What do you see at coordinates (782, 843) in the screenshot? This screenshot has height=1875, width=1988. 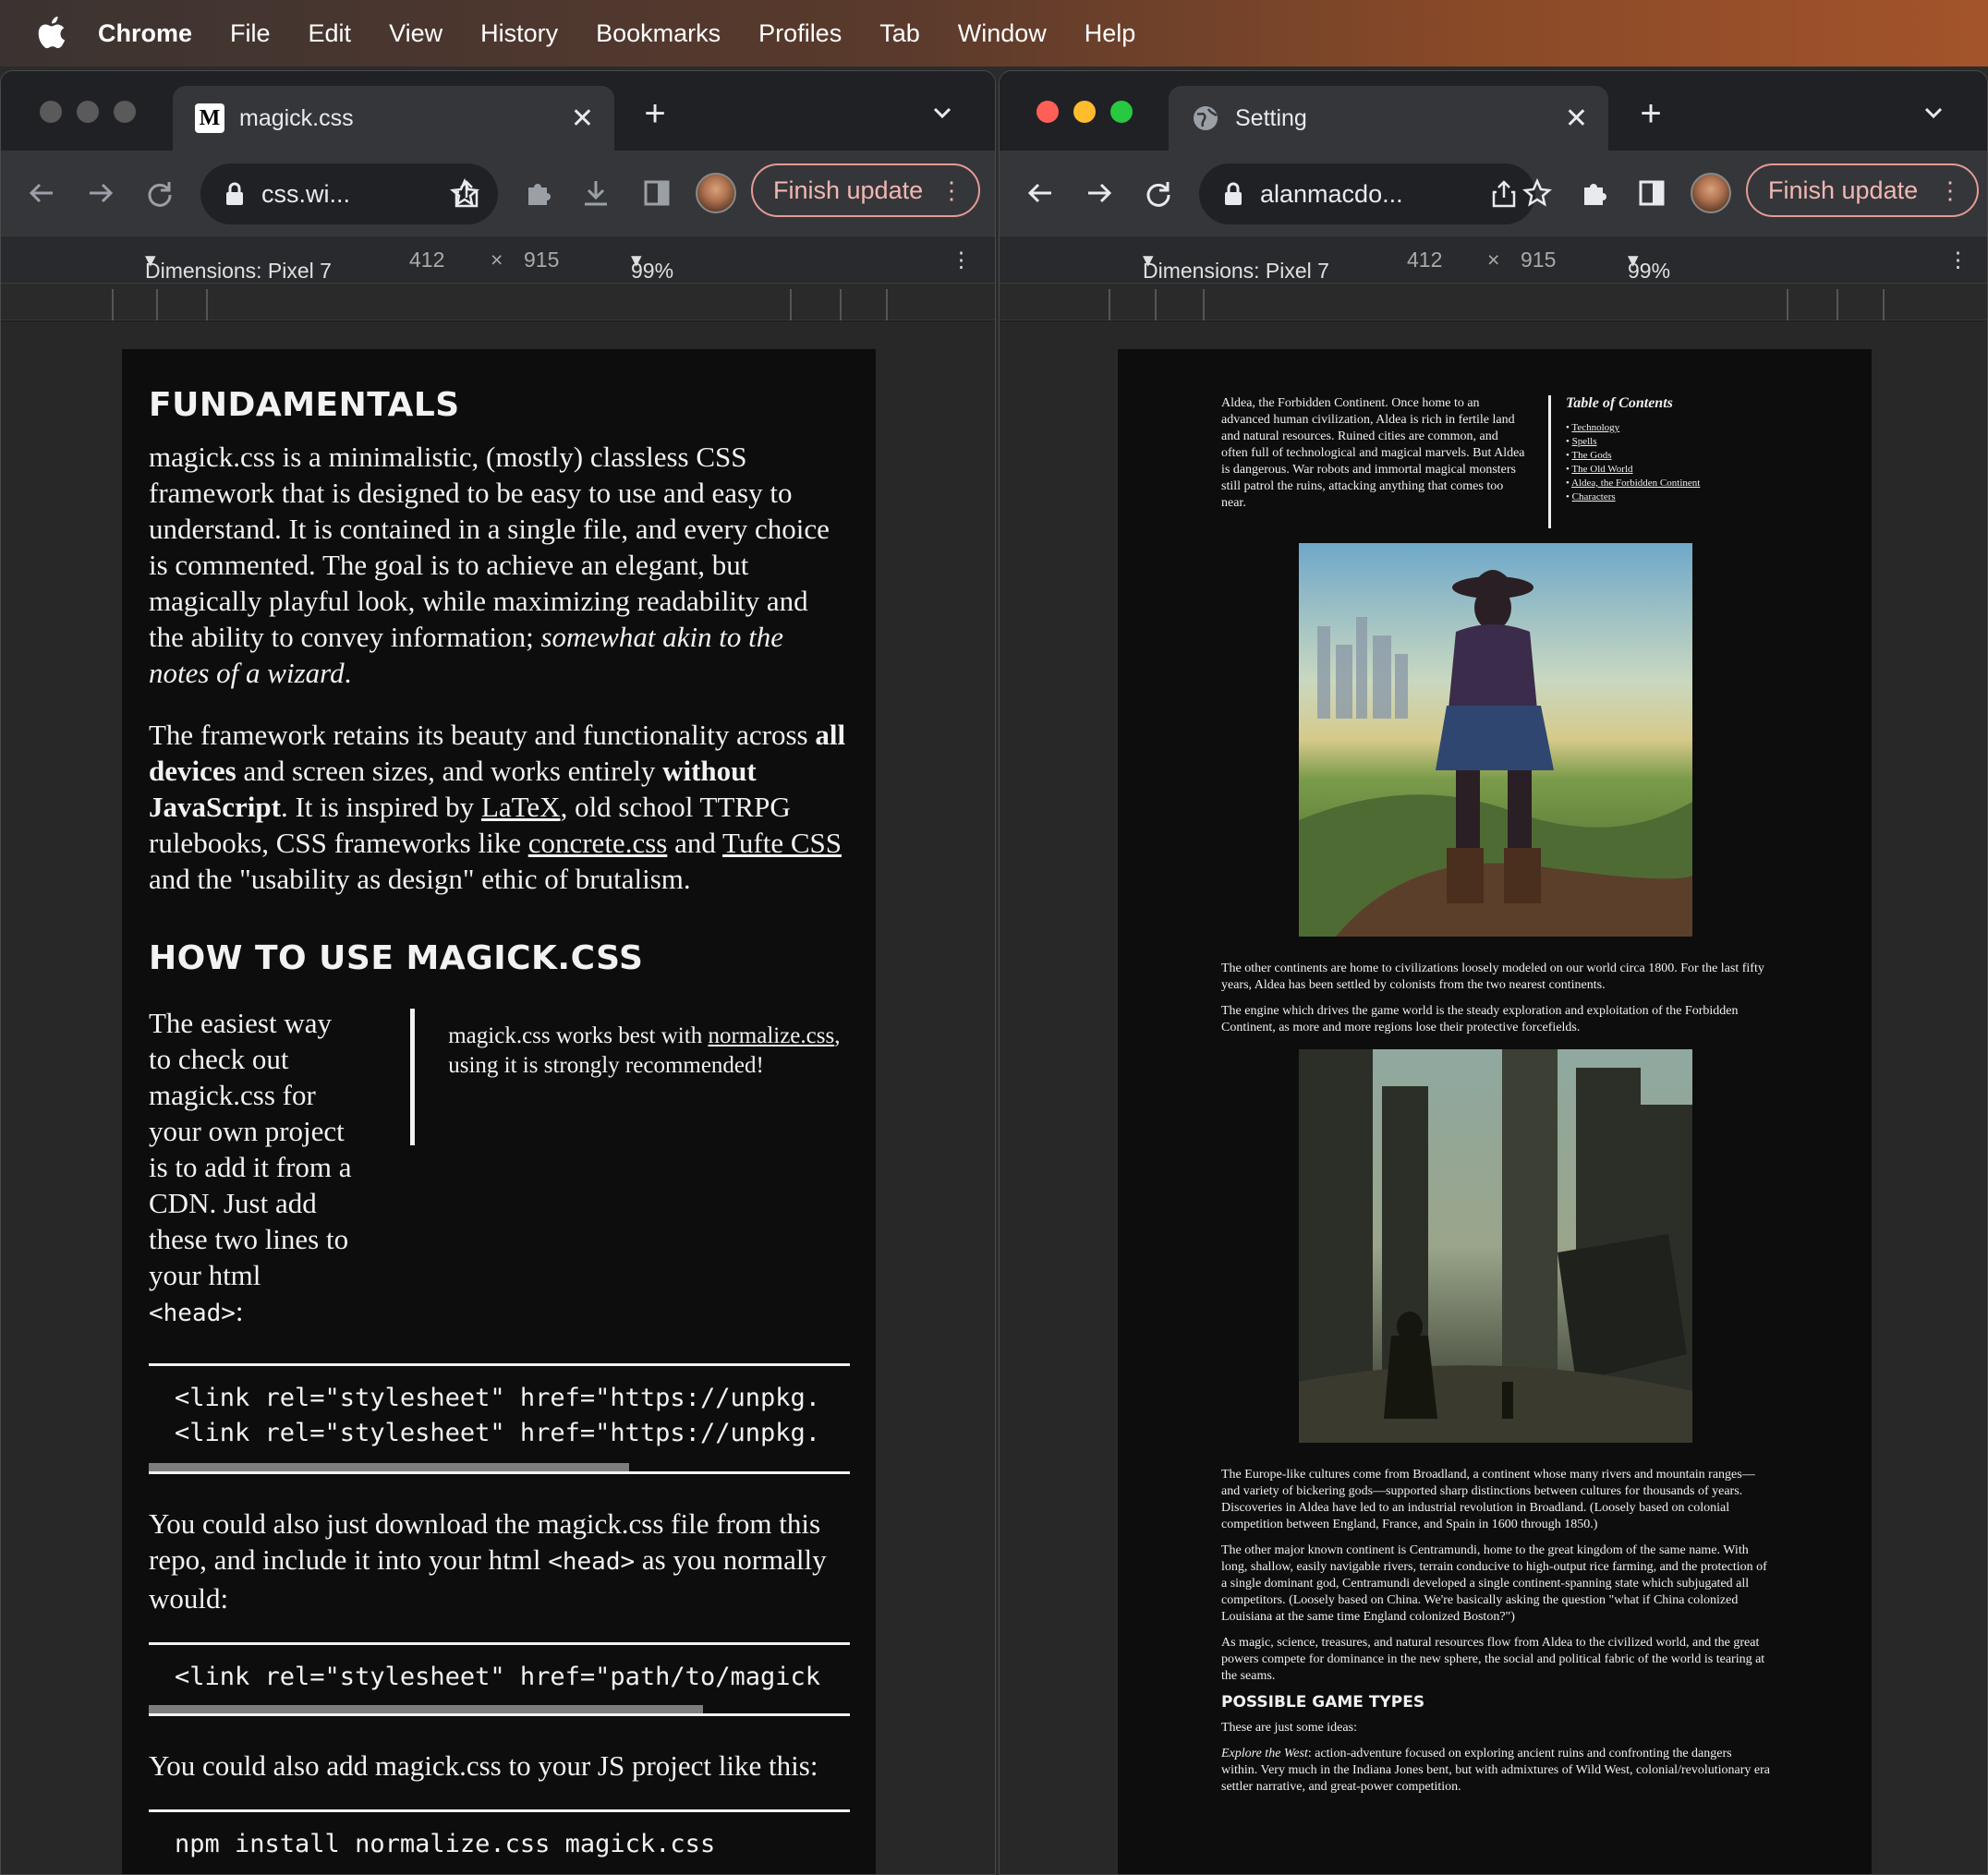 I see `link-tufte-css: Tufte CSS` at bounding box center [782, 843].